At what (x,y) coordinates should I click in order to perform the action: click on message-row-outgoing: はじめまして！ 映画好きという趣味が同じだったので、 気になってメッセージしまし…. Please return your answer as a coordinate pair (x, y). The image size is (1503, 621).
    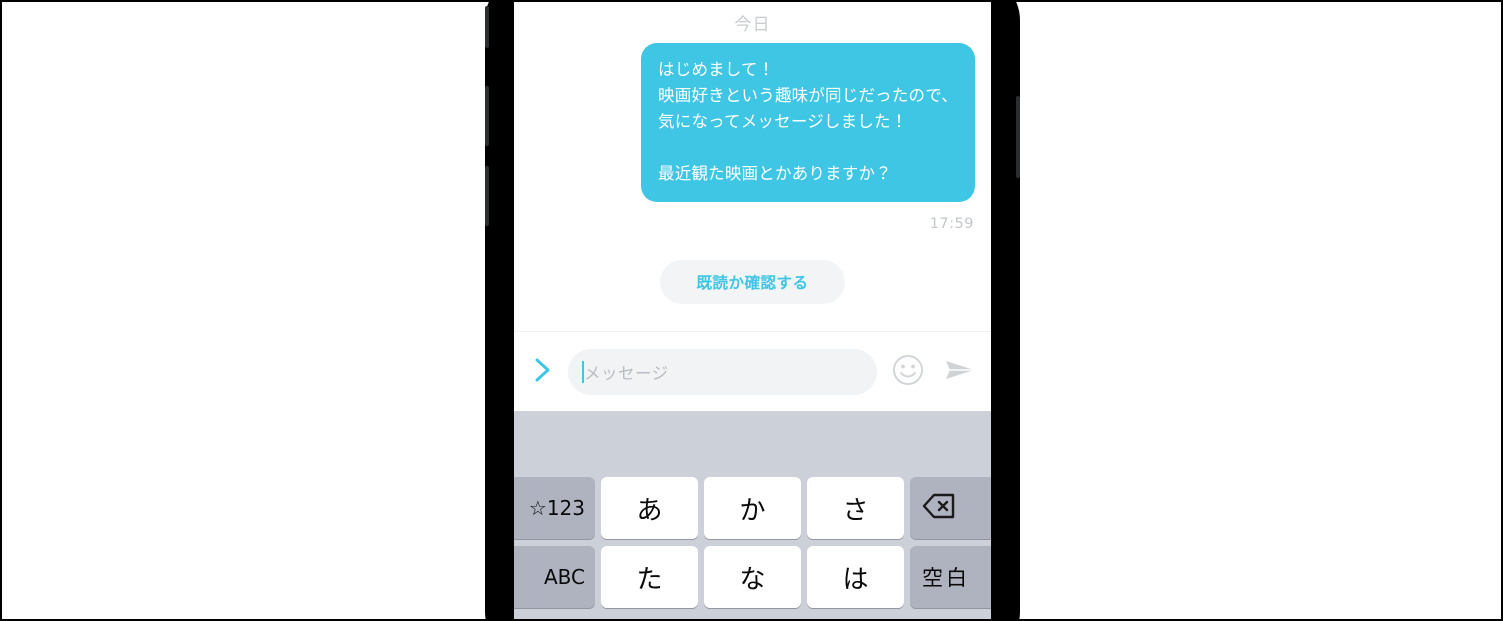
    Looking at the image, I should click on (784, 122).